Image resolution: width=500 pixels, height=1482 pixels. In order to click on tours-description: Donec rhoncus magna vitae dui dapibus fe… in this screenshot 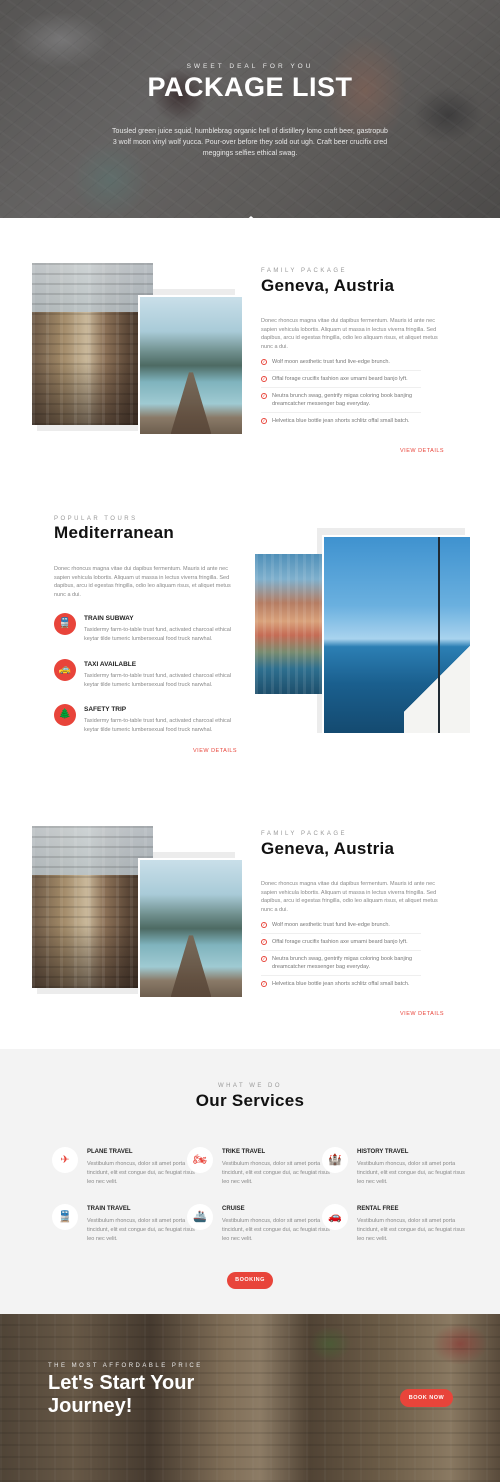, I will do `click(142, 582)`.